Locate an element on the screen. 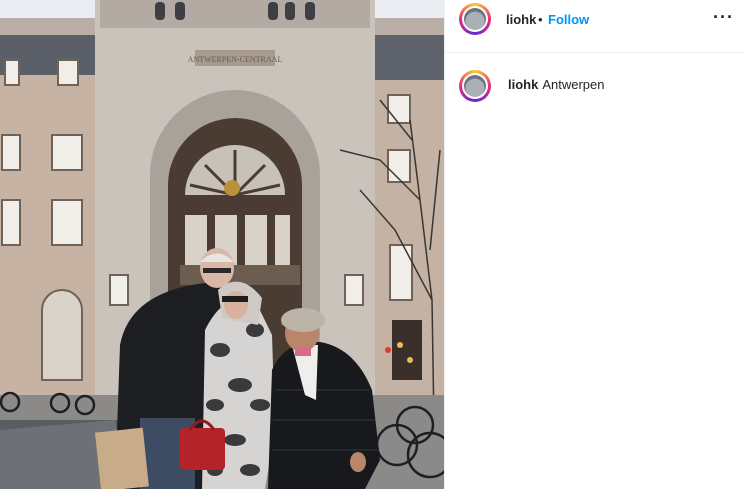 The height and width of the screenshot is (489, 745). follow-button: Follow is located at coordinates (568, 19).